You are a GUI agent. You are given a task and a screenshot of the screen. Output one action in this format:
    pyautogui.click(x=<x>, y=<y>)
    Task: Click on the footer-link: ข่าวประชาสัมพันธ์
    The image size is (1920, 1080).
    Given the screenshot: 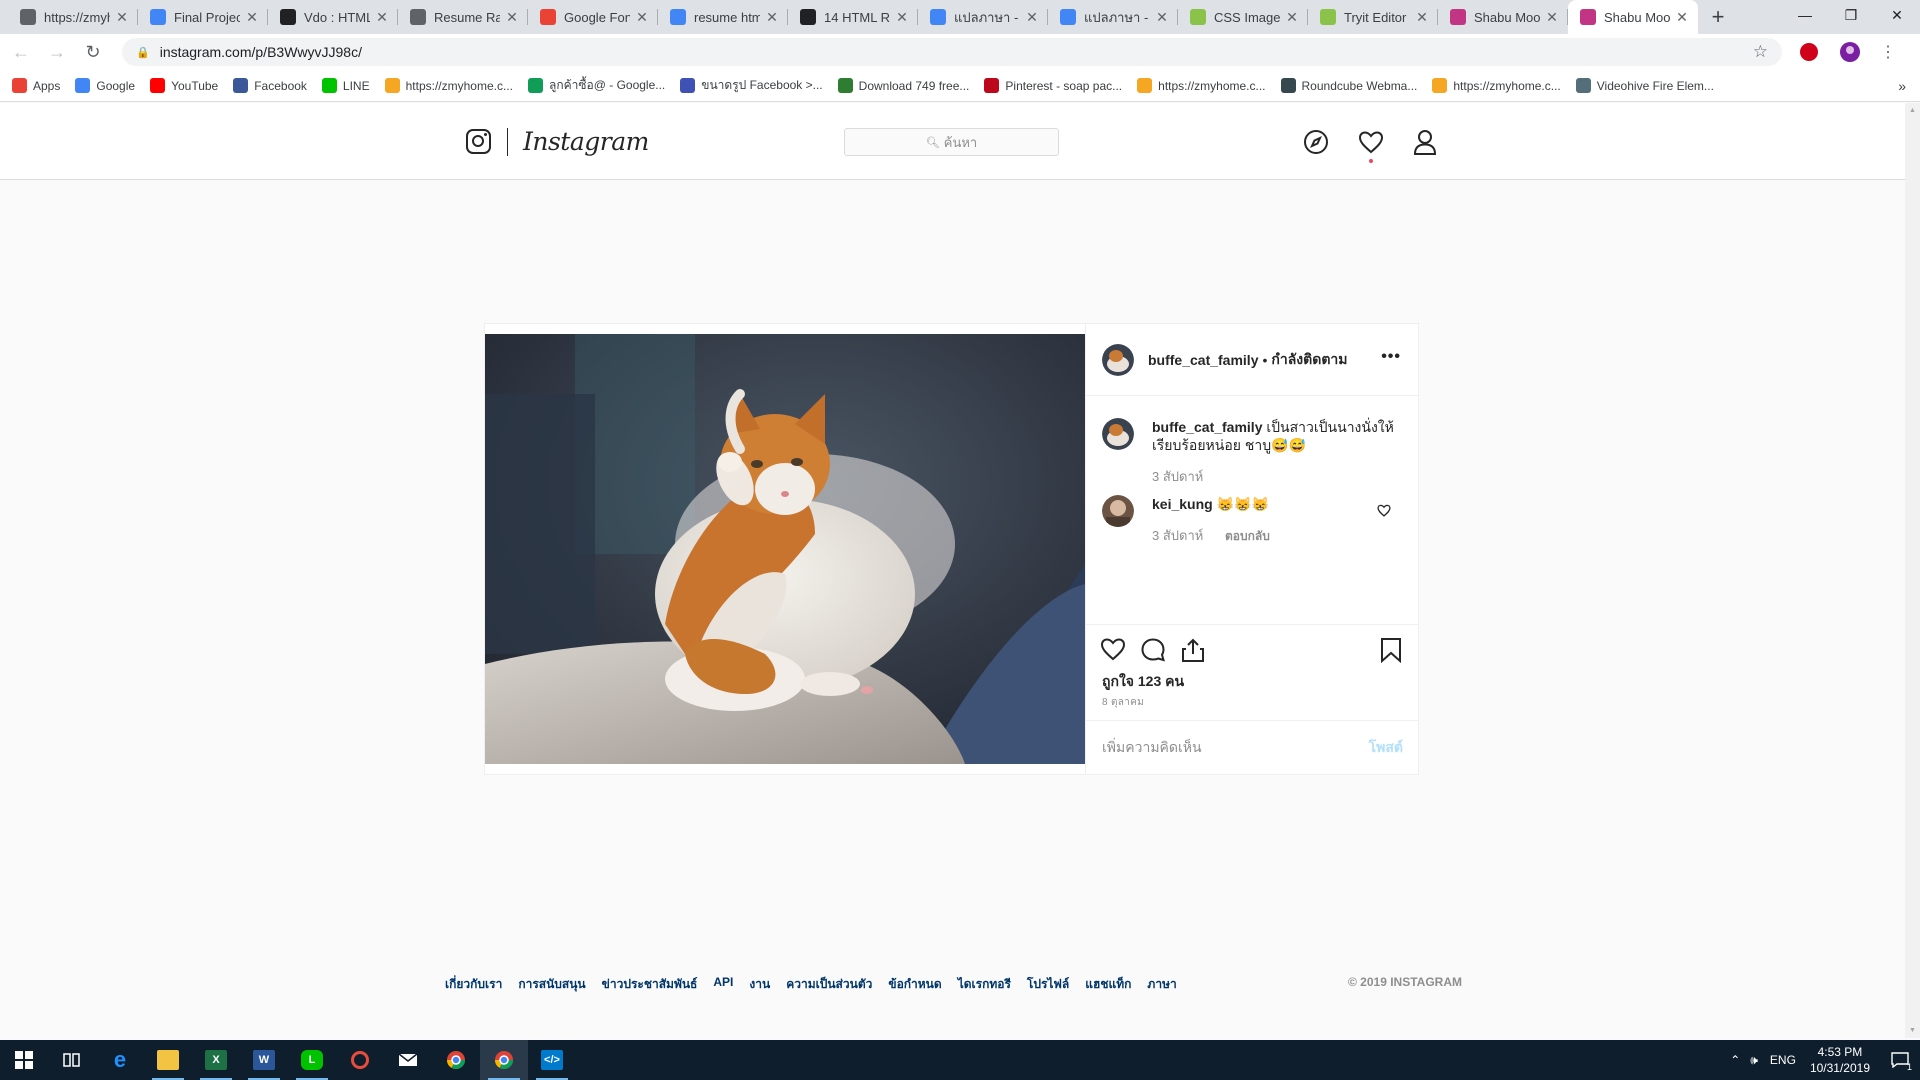 What is the action you would take?
    pyautogui.click(x=650, y=984)
    